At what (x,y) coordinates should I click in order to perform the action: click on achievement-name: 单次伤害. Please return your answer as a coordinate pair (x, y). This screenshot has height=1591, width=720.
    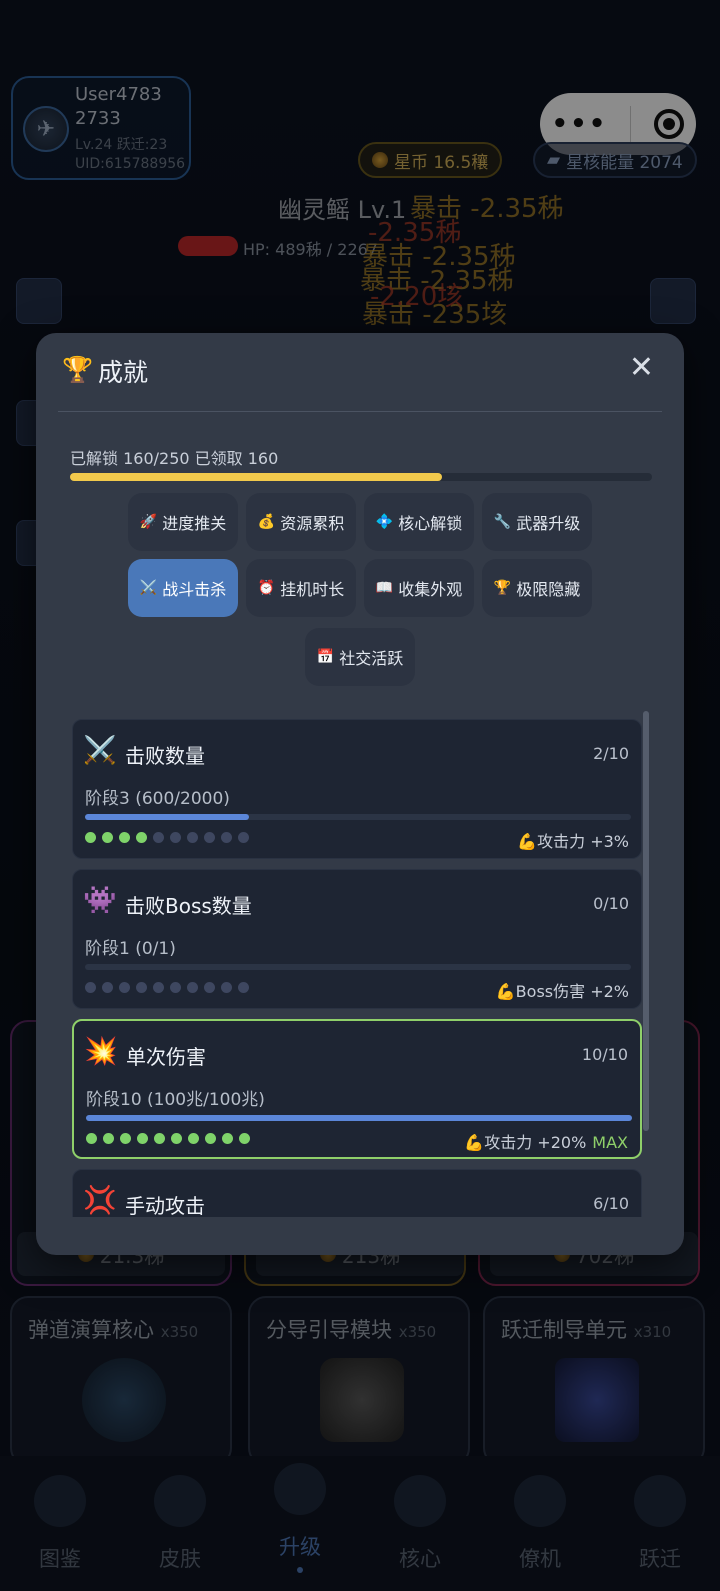
    Looking at the image, I should click on (166, 1057).